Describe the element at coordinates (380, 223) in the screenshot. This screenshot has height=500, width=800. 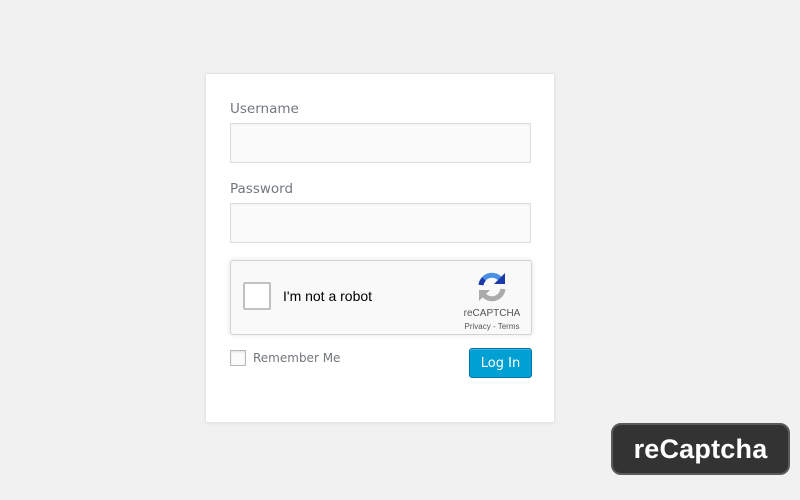
I see `password-input` at that location.